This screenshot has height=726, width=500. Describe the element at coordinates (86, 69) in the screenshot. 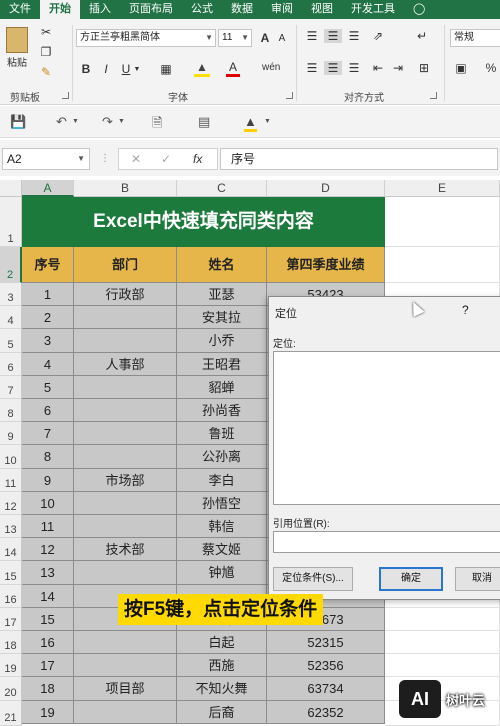

I see `bold-button: B` at that location.